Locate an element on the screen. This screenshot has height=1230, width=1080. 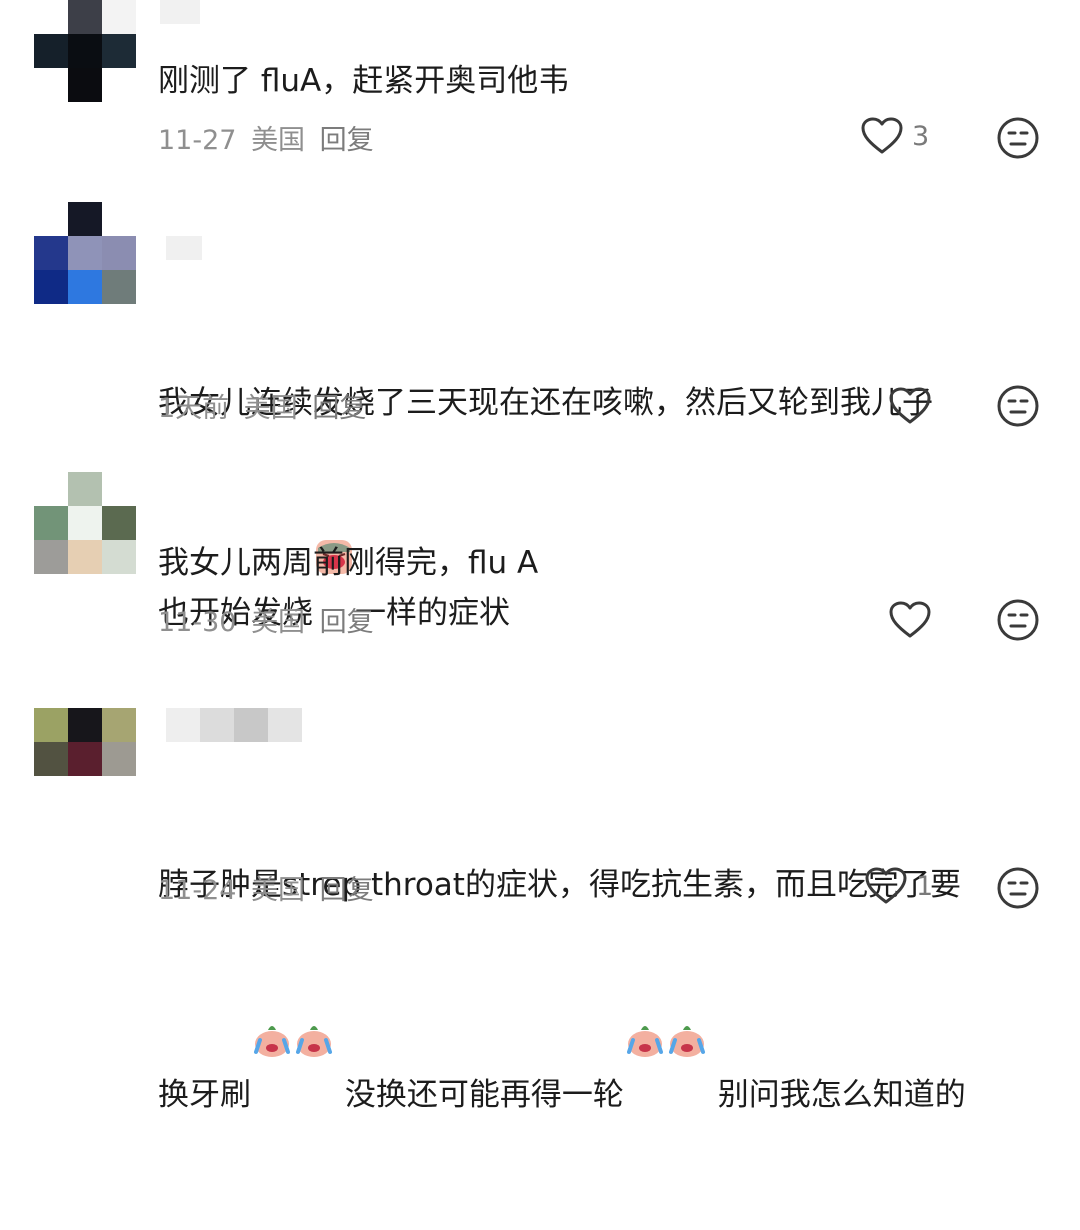
like-button: 1 is located at coordinates (898, 886).